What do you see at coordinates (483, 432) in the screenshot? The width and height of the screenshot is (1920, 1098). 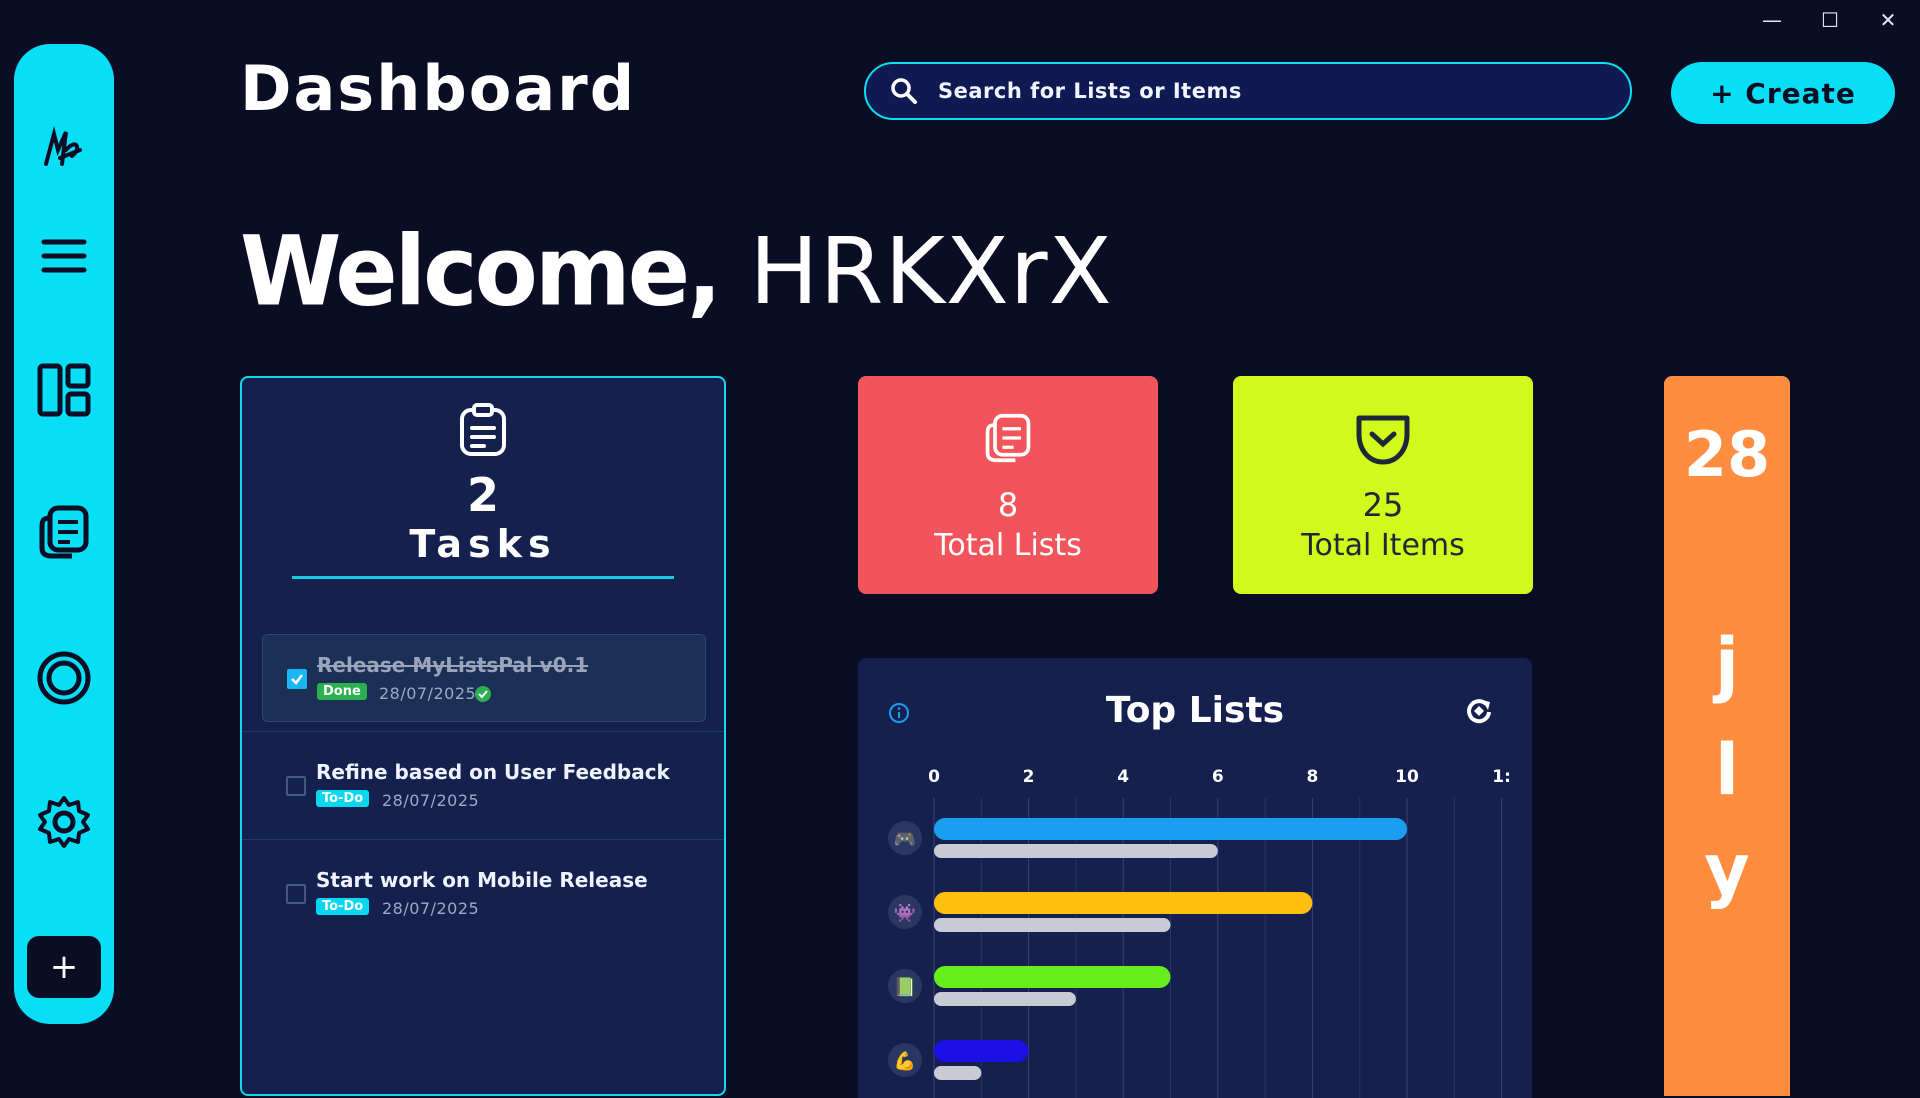 I see `clipboard-icon` at bounding box center [483, 432].